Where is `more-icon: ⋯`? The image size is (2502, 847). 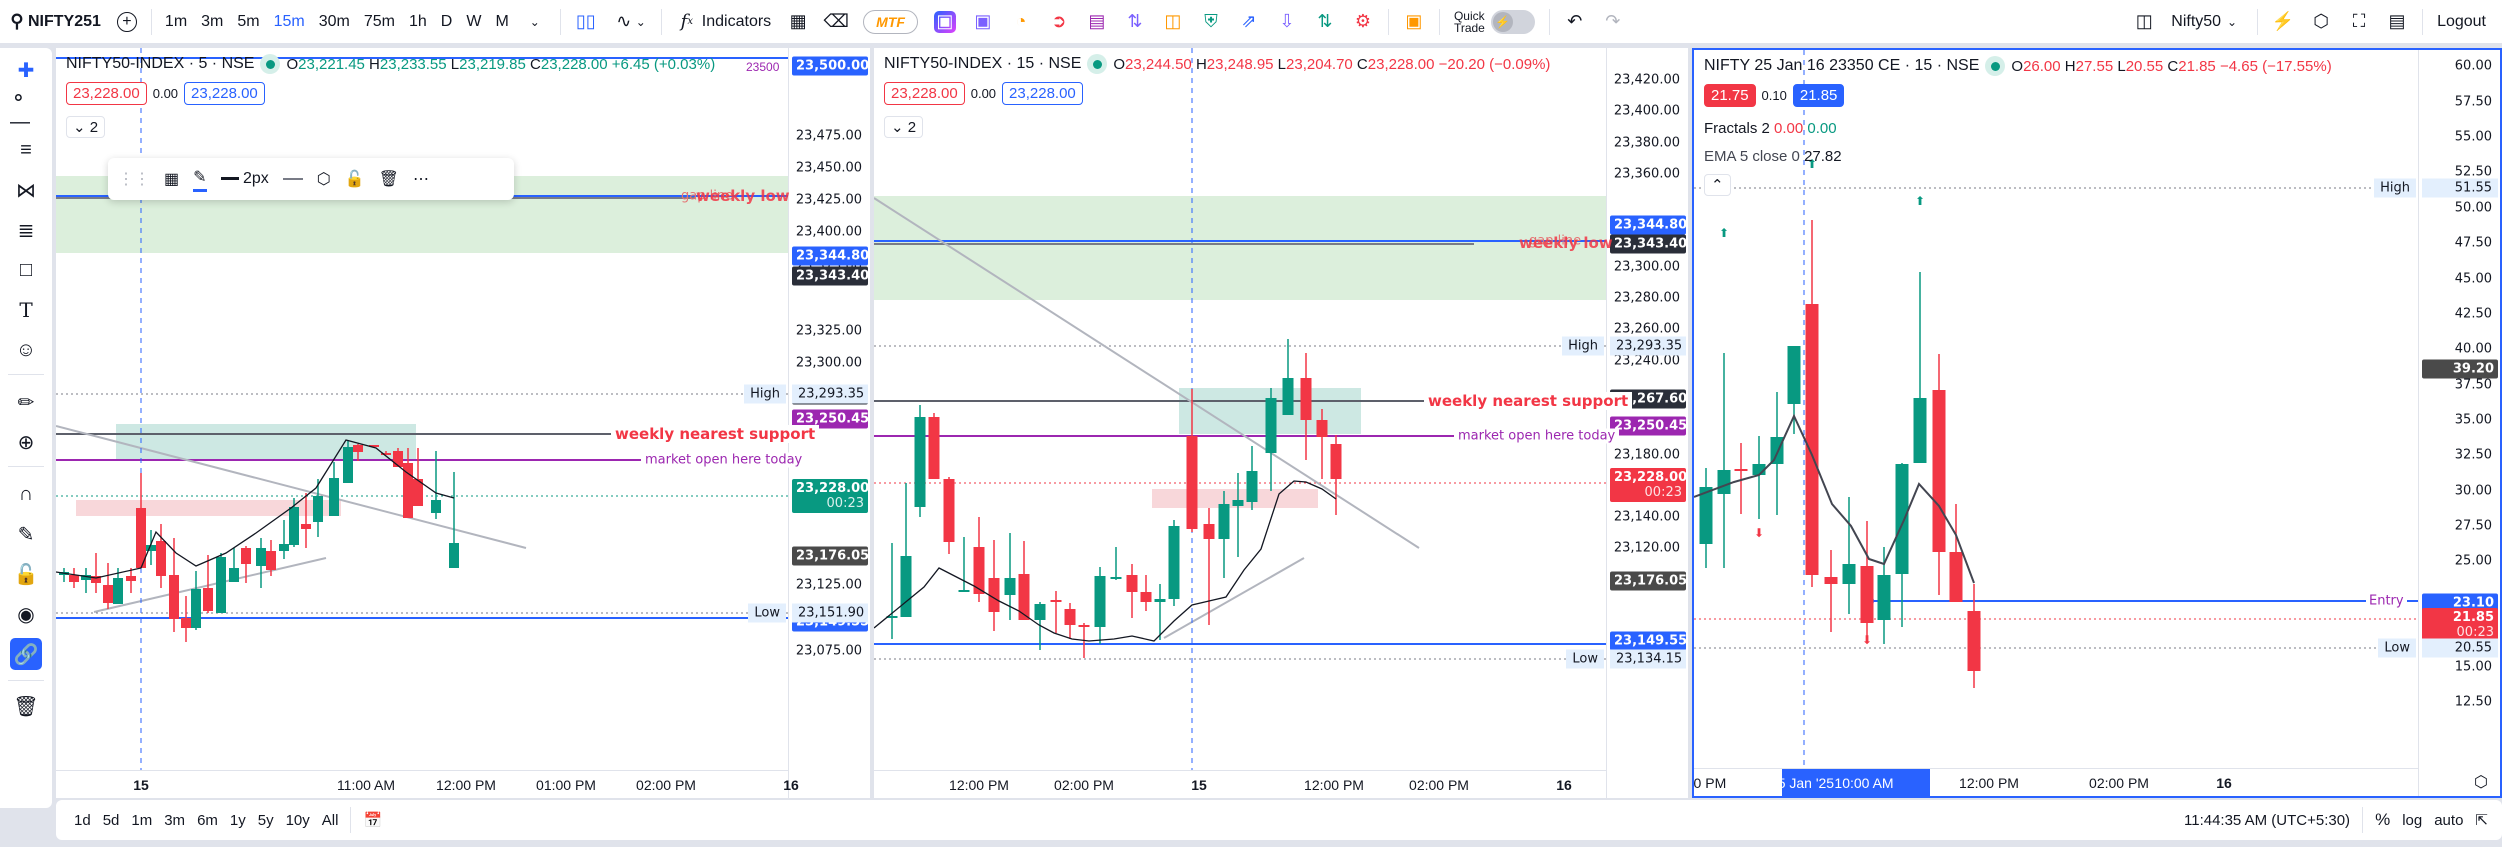
more-icon: ⋯ is located at coordinates (421, 179).